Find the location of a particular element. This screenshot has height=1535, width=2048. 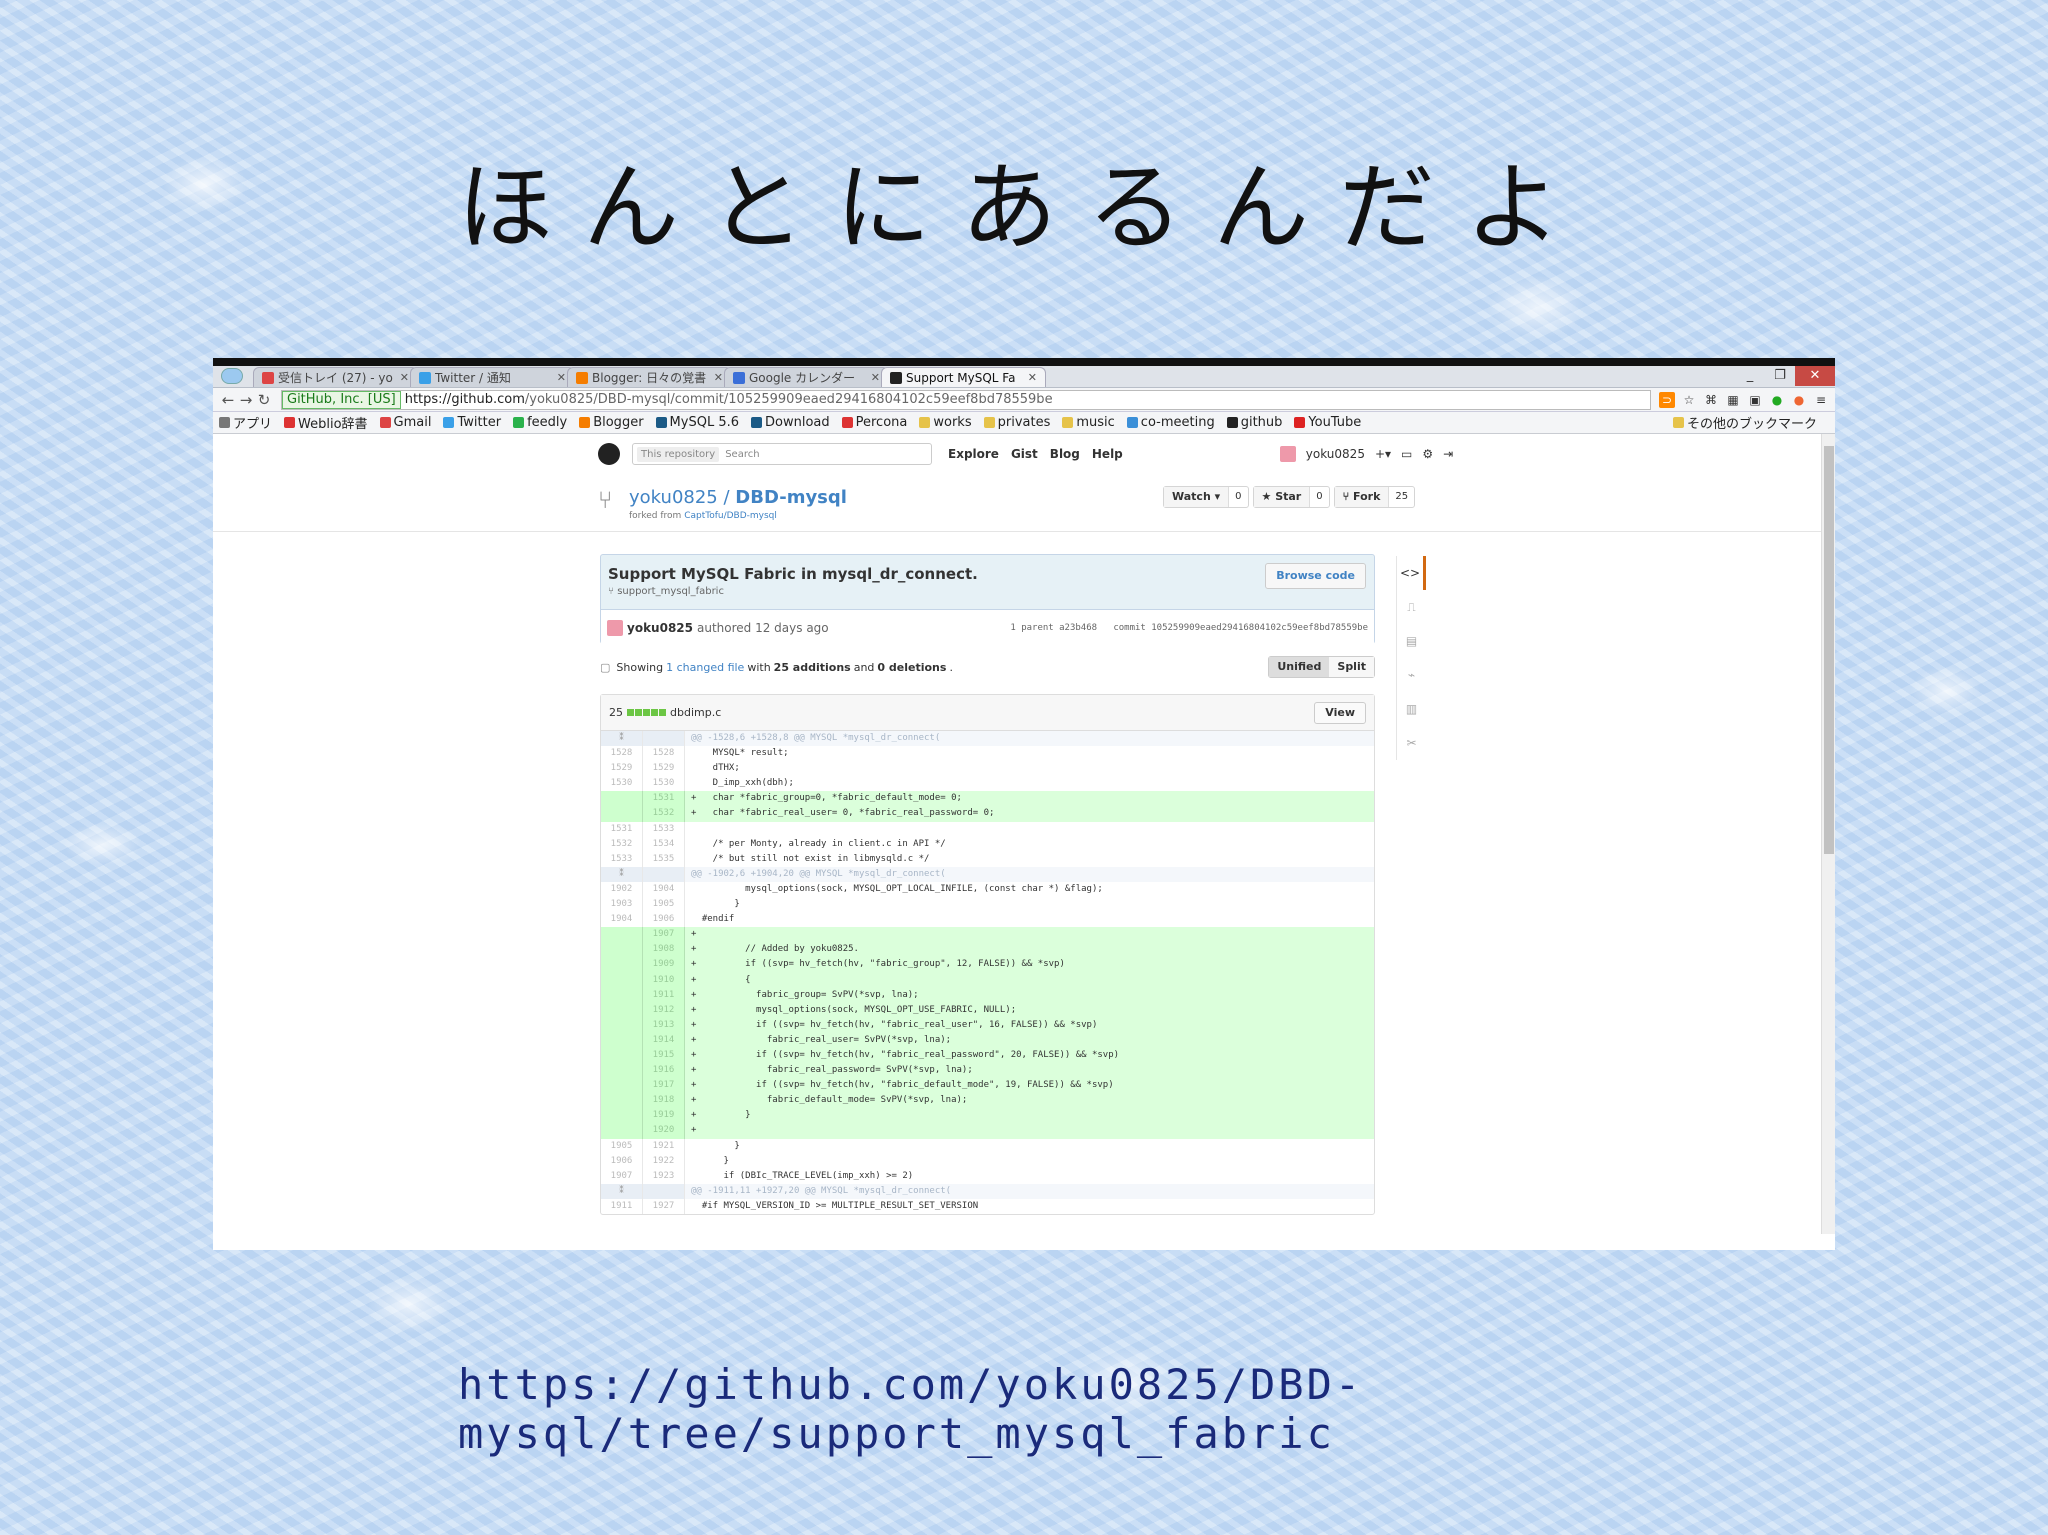

old-line-number: 1907 is located at coordinates (622, 1176).